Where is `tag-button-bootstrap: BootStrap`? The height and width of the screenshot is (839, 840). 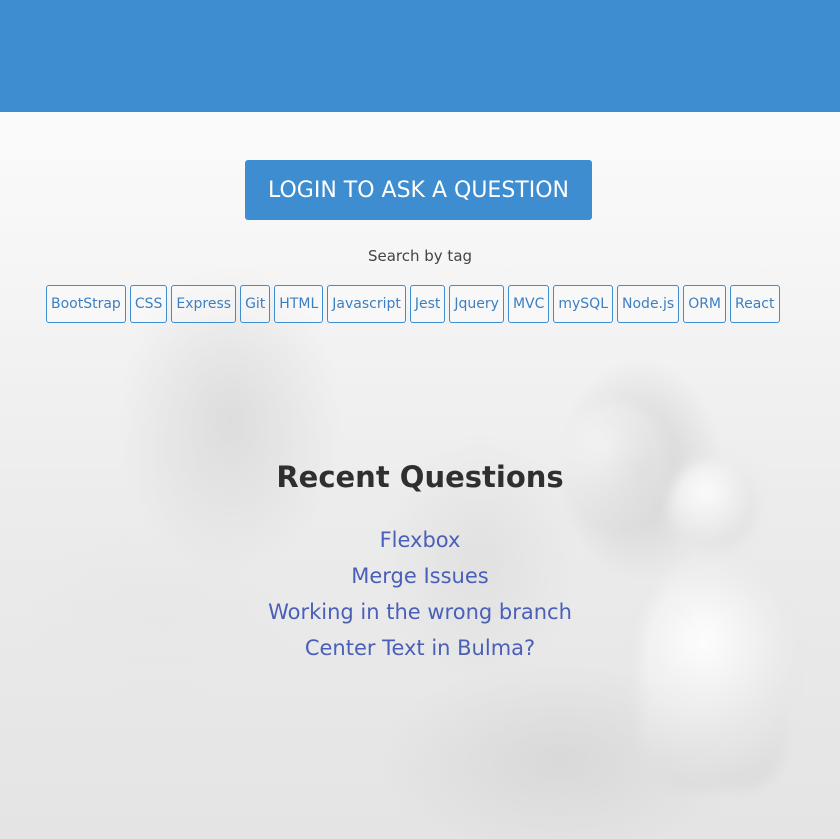 tag-button-bootstrap: BootStrap is located at coordinates (86, 304).